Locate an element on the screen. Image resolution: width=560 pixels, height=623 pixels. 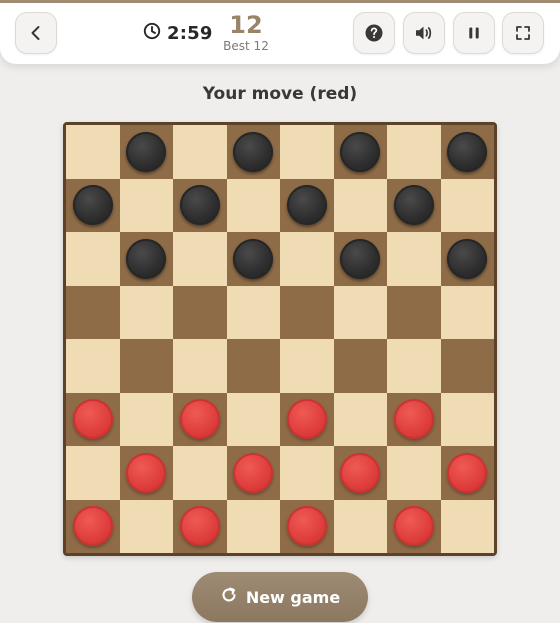
help-icon is located at coordinates (374, 33).